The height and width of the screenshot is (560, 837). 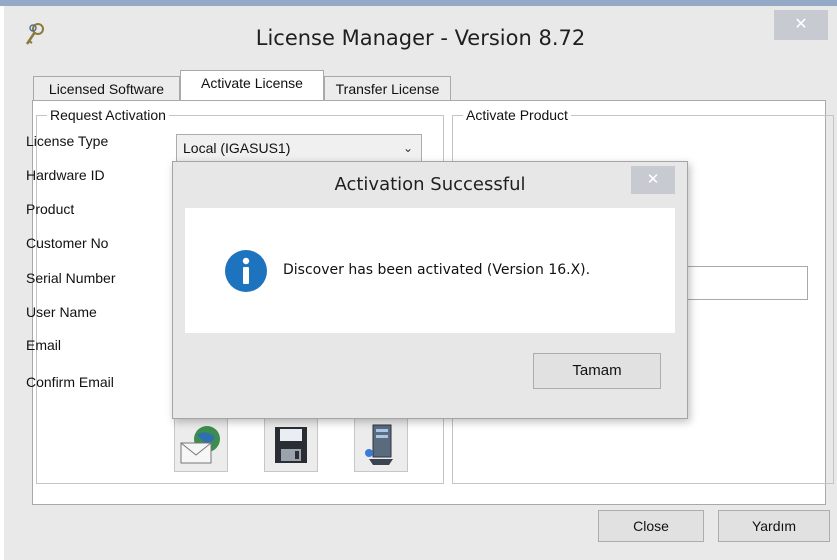 What do you see at coordinates (246, 271) in the screenshot?
I see `info-icon` at bounding box center [246, 271].